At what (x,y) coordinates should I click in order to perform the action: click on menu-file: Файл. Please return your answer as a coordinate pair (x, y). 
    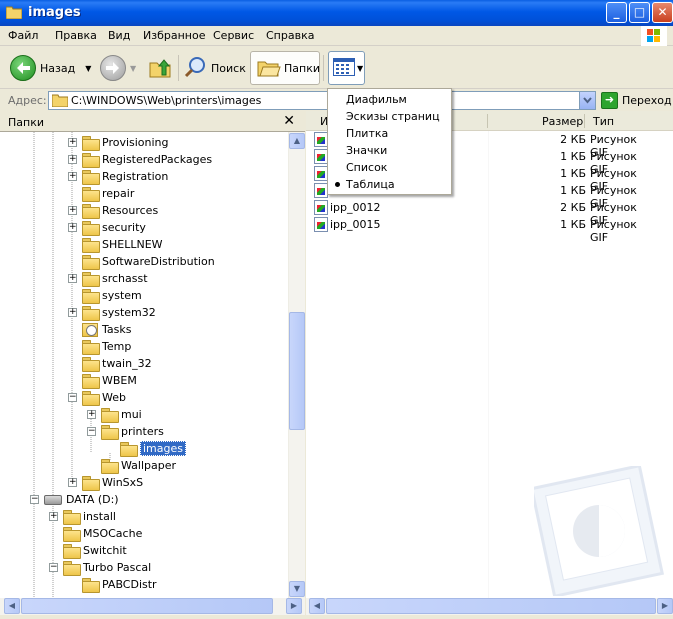
    Looking at the image, I should click on (23, 35).